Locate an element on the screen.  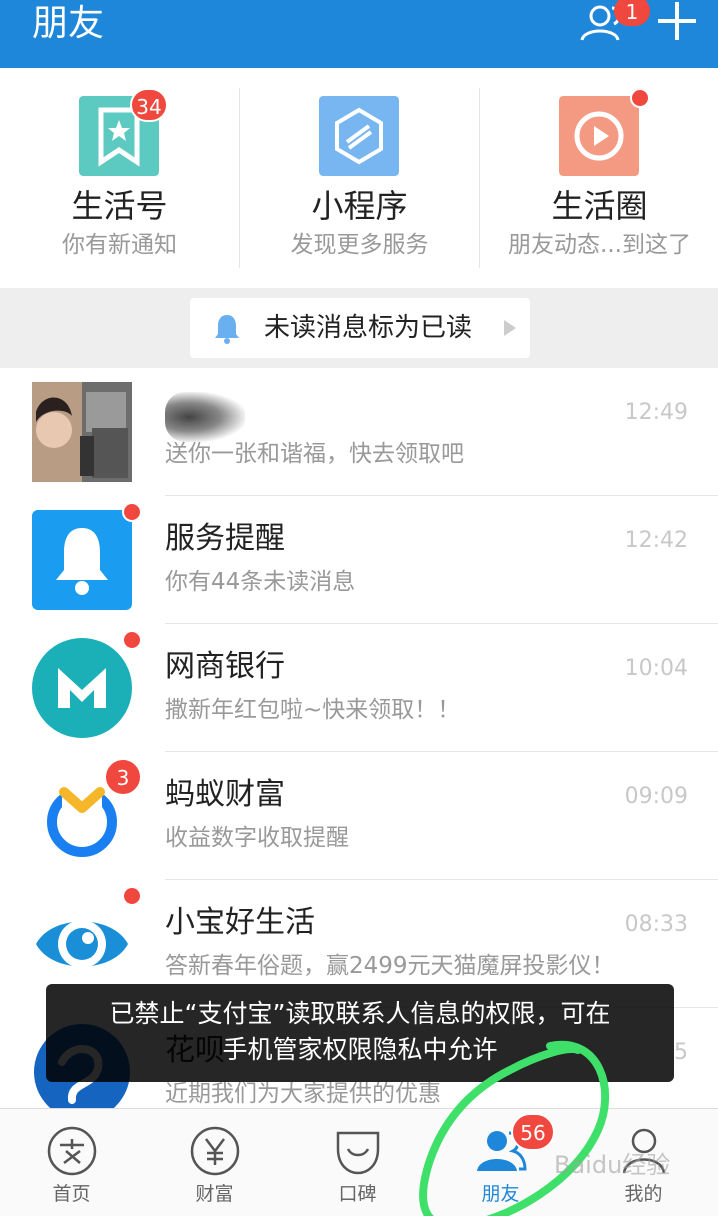
message-row: 服务提醒 12:42 你有44条未读消息 is located at coordinates (359, 560).